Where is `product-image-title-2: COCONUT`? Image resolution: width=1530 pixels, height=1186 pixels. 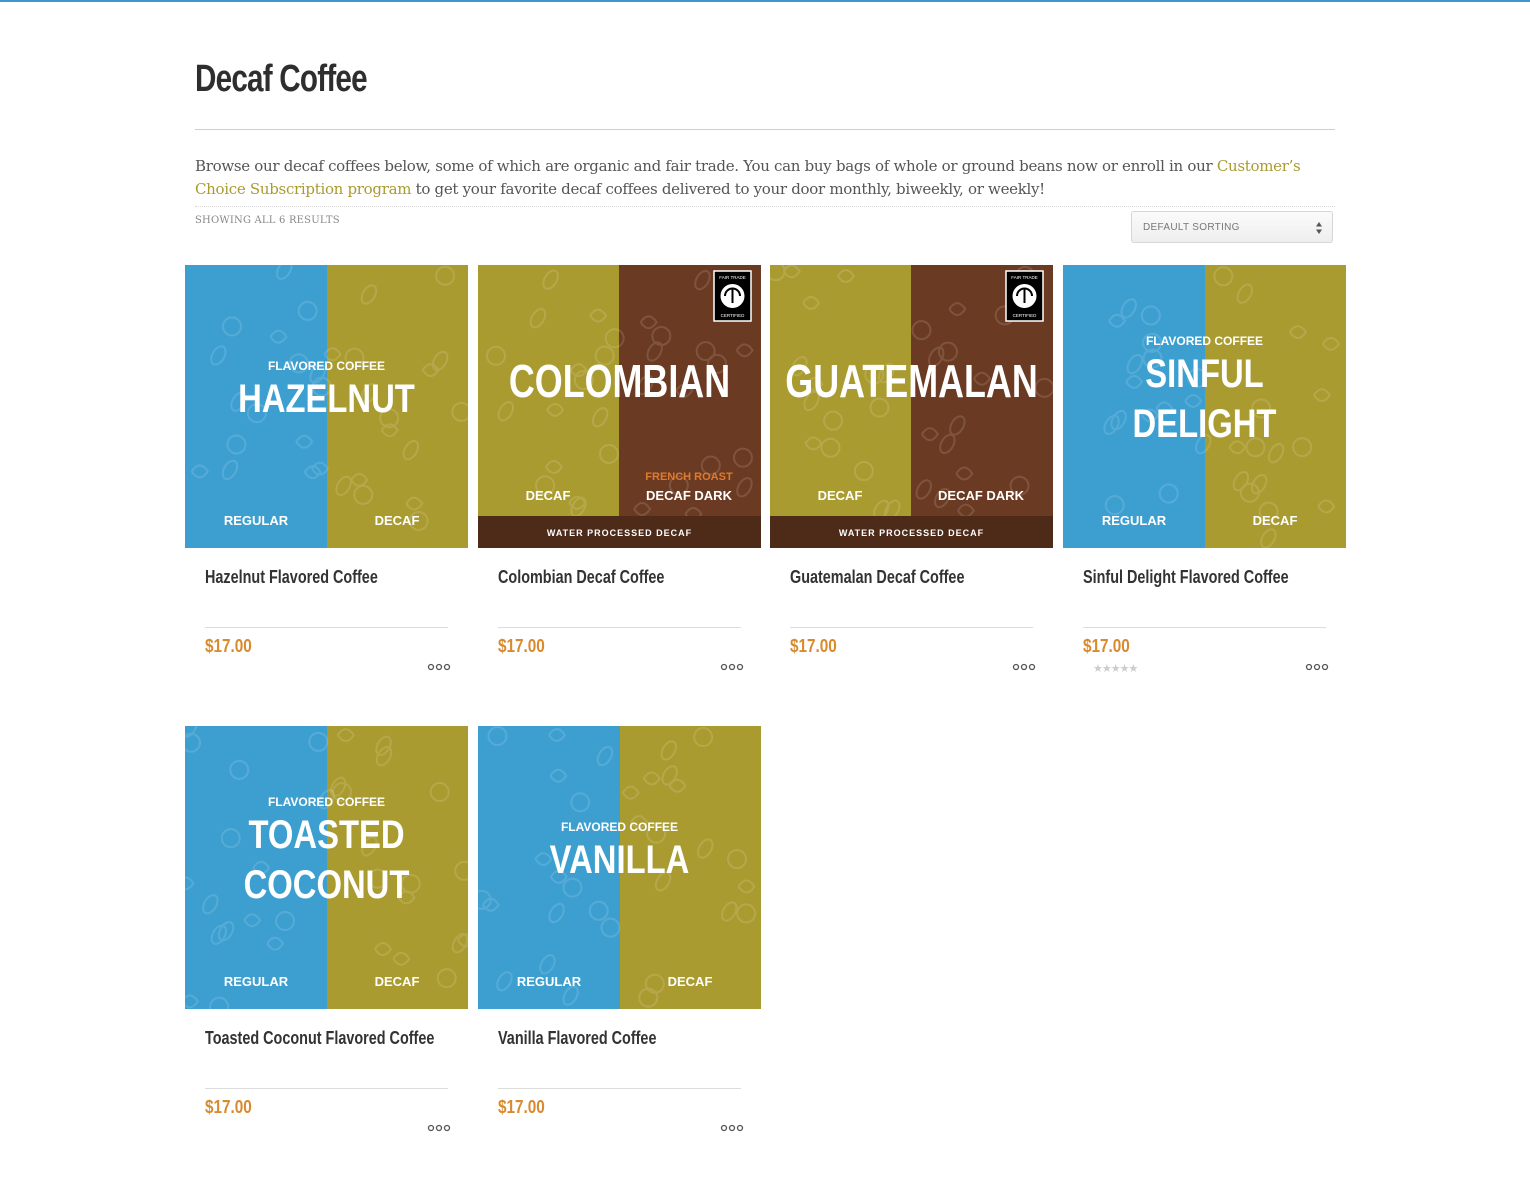
product-image-title-2: COCONUT is located at coordinates (327, 884).